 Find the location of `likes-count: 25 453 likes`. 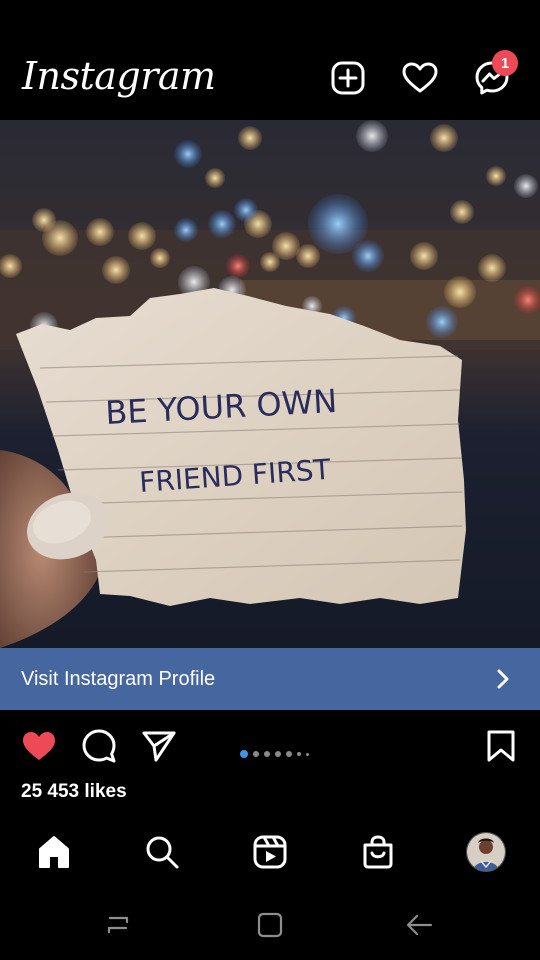

likes-count: 25 453 likes is located at coordinates (74, 792).